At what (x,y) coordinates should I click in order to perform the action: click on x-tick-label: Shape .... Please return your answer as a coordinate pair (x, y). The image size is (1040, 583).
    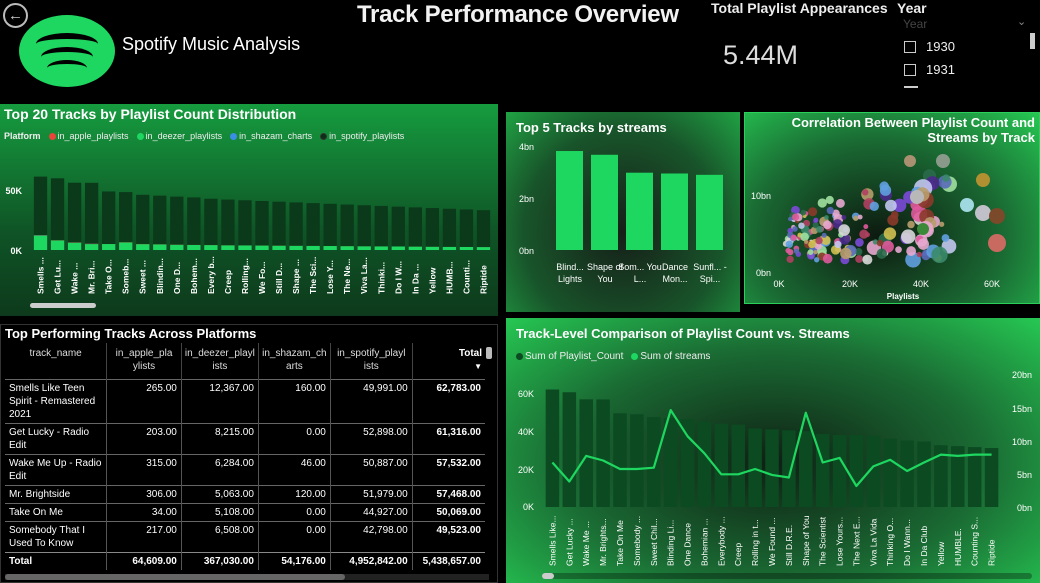
    Looking at the image, I should click on (296, 276).